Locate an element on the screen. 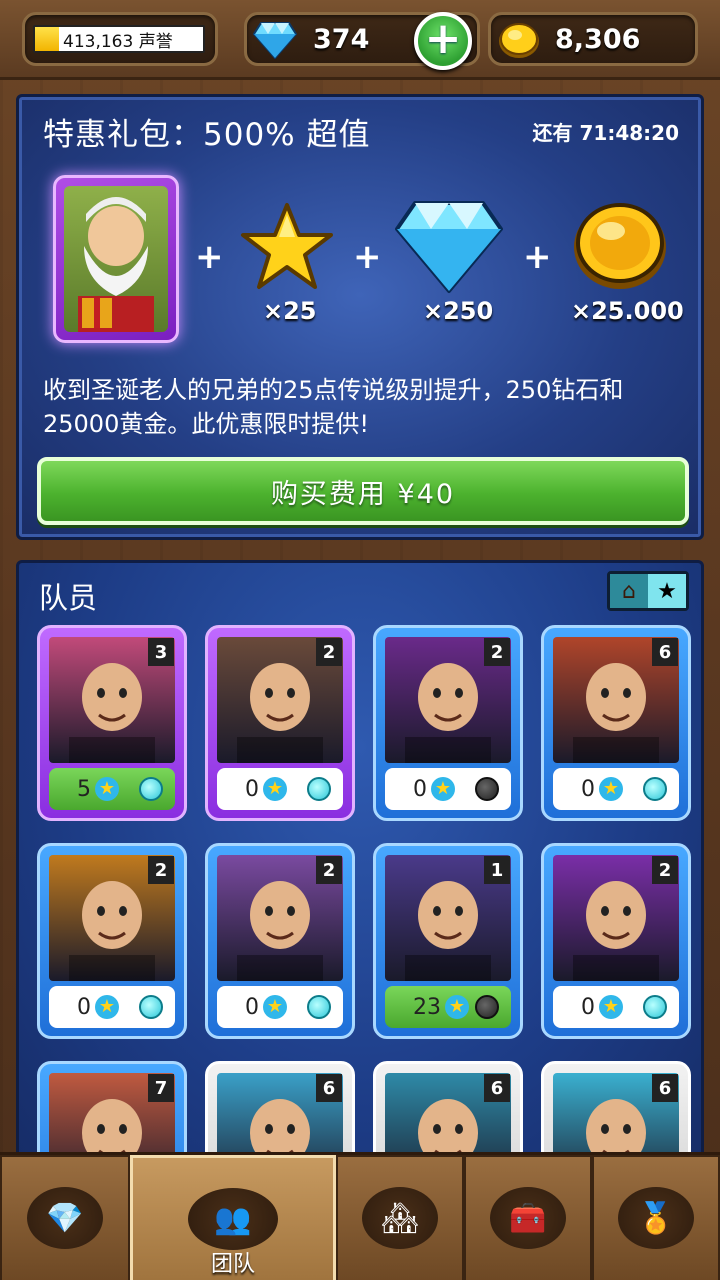  plus-icon: + is located at coordinates (443, 38).